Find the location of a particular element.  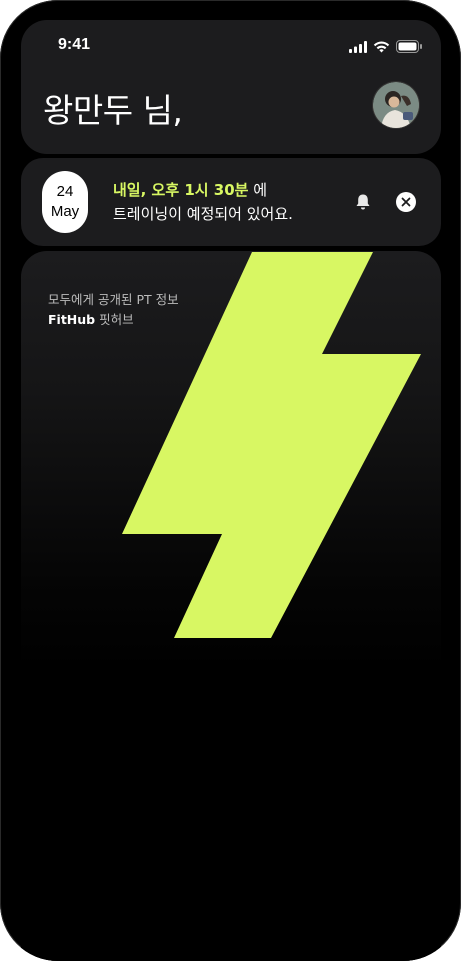

greeting-title: 왕만두 님, is located at coordinates (113, 110).